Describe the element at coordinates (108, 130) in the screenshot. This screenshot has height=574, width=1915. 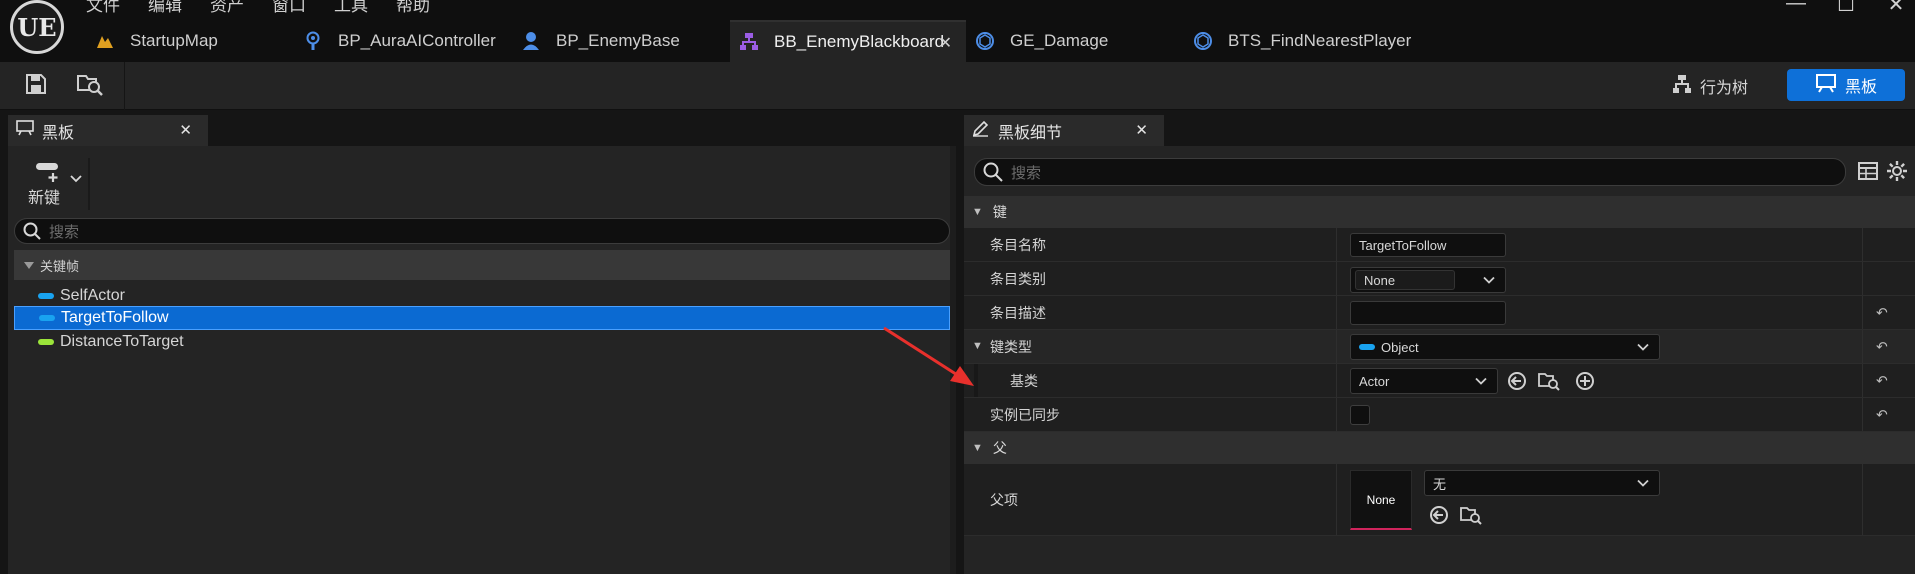
I see `blackboard-panel-tab: 黑板 ✕` at that location.